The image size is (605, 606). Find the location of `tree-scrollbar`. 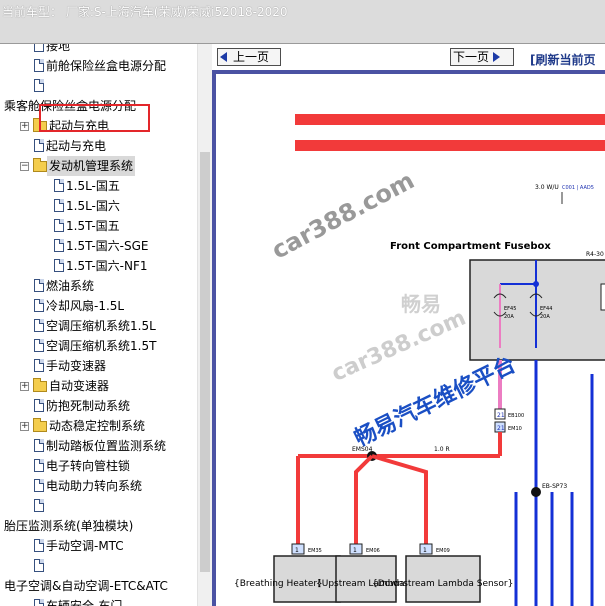

tree-scrollbar is located at coordinates (204, 325).